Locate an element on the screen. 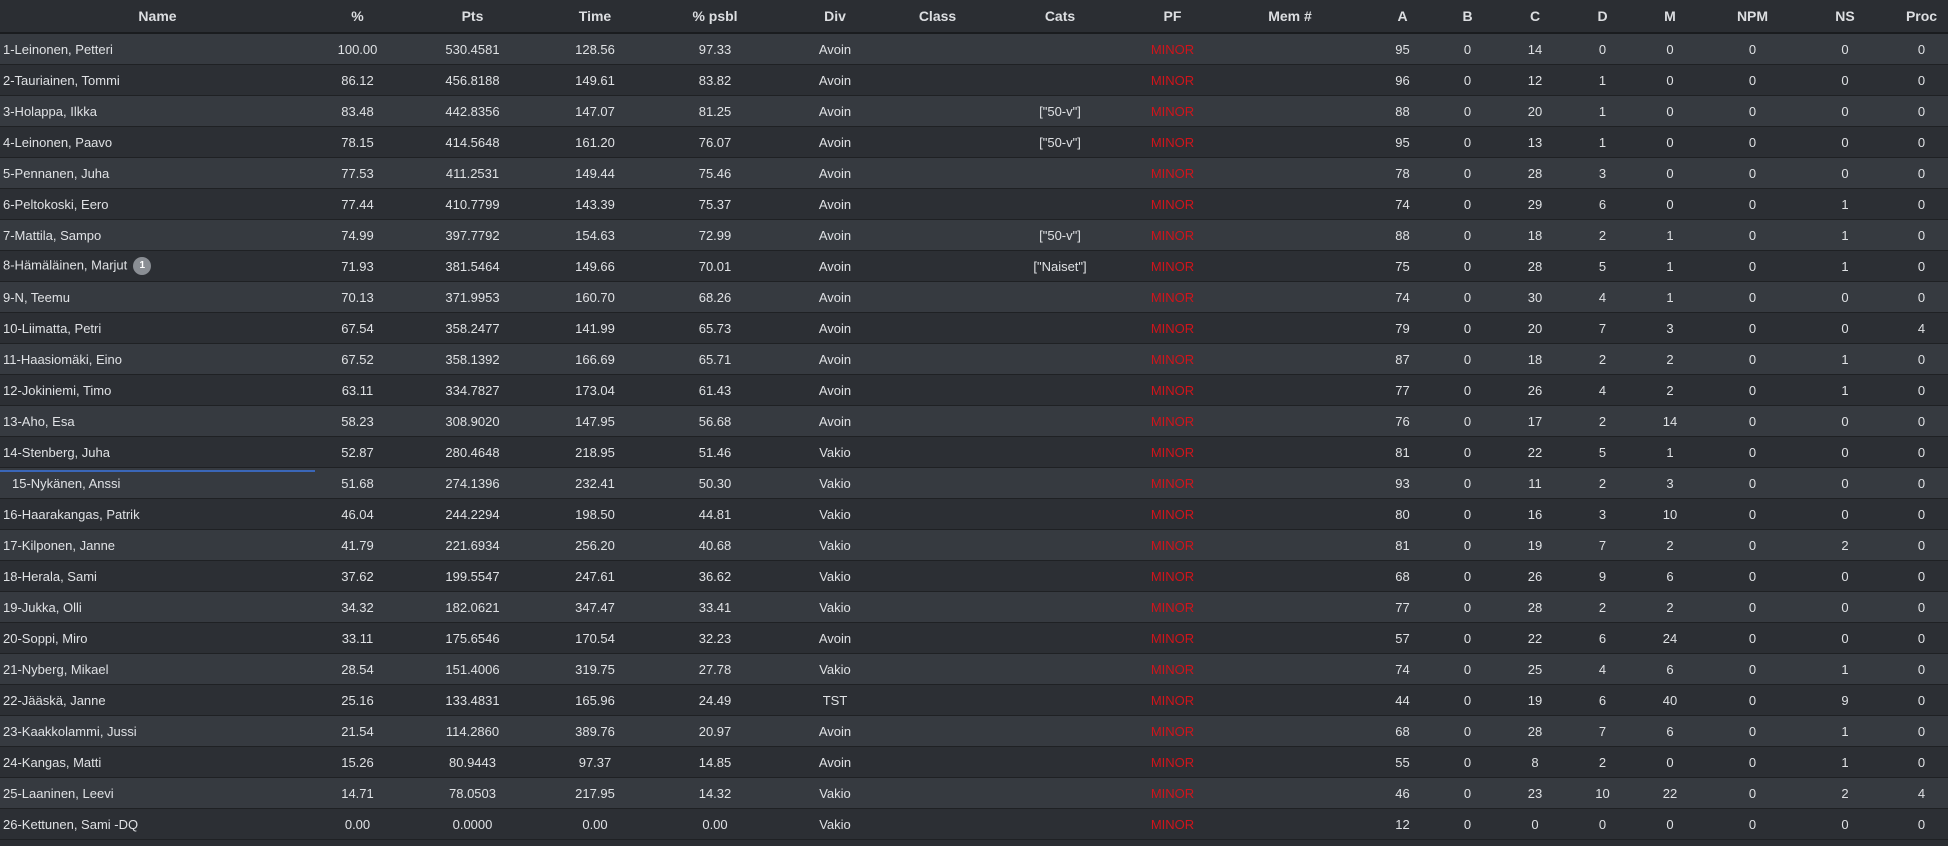  shooter-name-link: 23-Kaakkolammi, Jussi is located at coordinates (70, 731).